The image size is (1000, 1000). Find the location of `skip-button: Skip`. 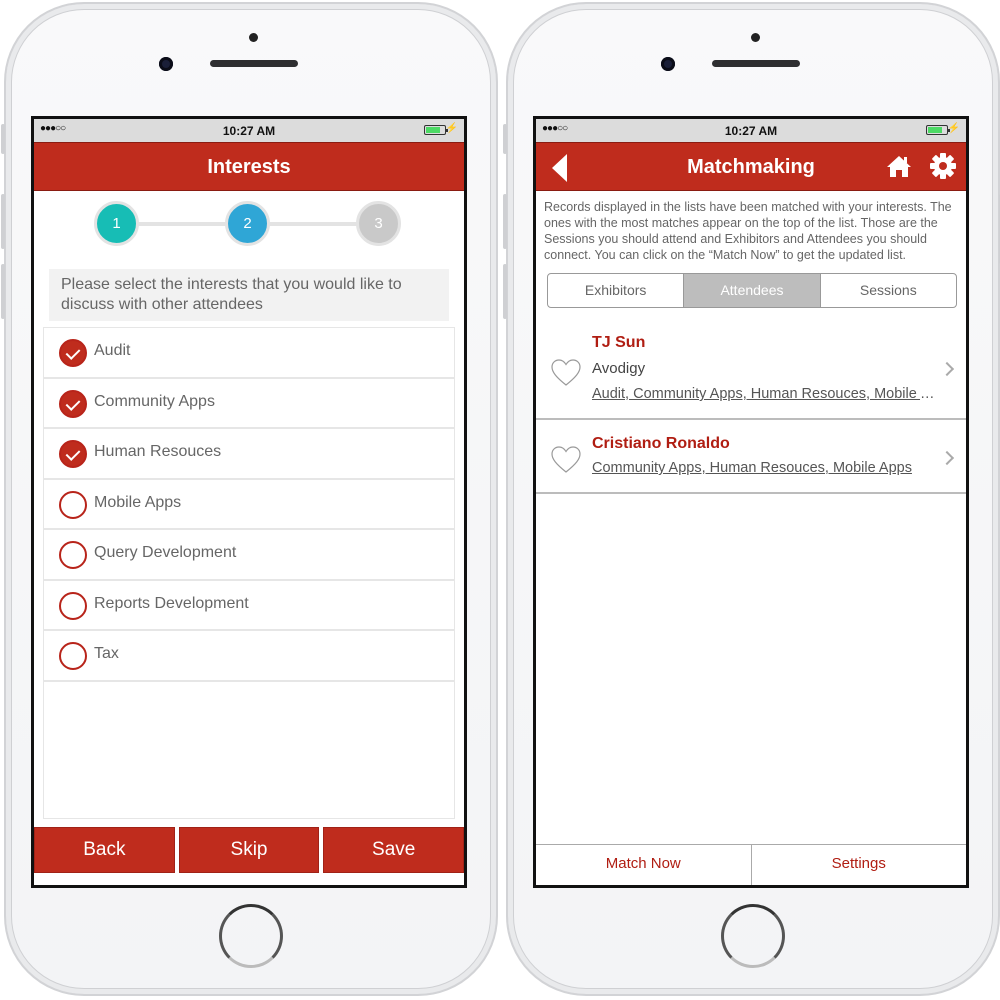

skip-button: Skip is located at coordinates (249, 850).